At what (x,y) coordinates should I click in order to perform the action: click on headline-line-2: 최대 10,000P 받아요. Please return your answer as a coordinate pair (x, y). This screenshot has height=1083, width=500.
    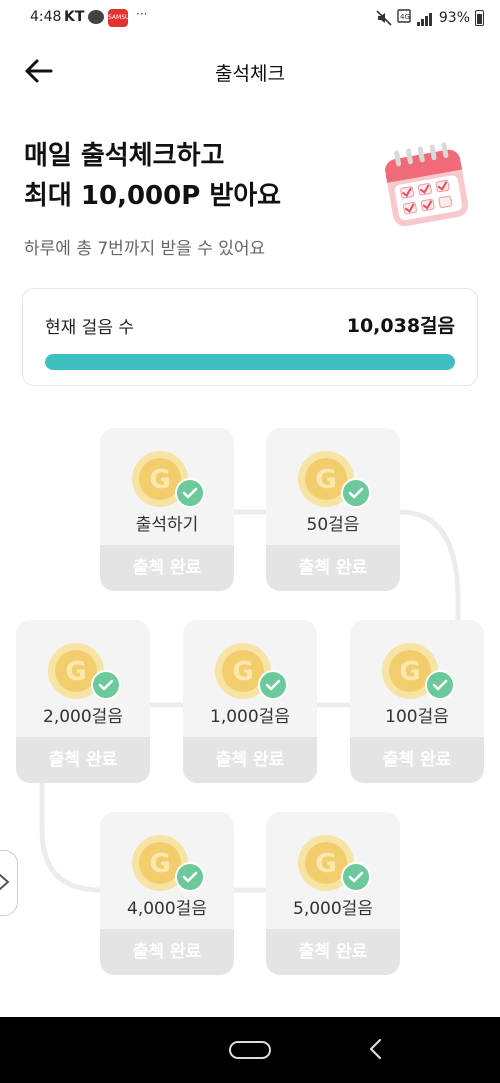
    Looking at the image, I should click on (153, 196).